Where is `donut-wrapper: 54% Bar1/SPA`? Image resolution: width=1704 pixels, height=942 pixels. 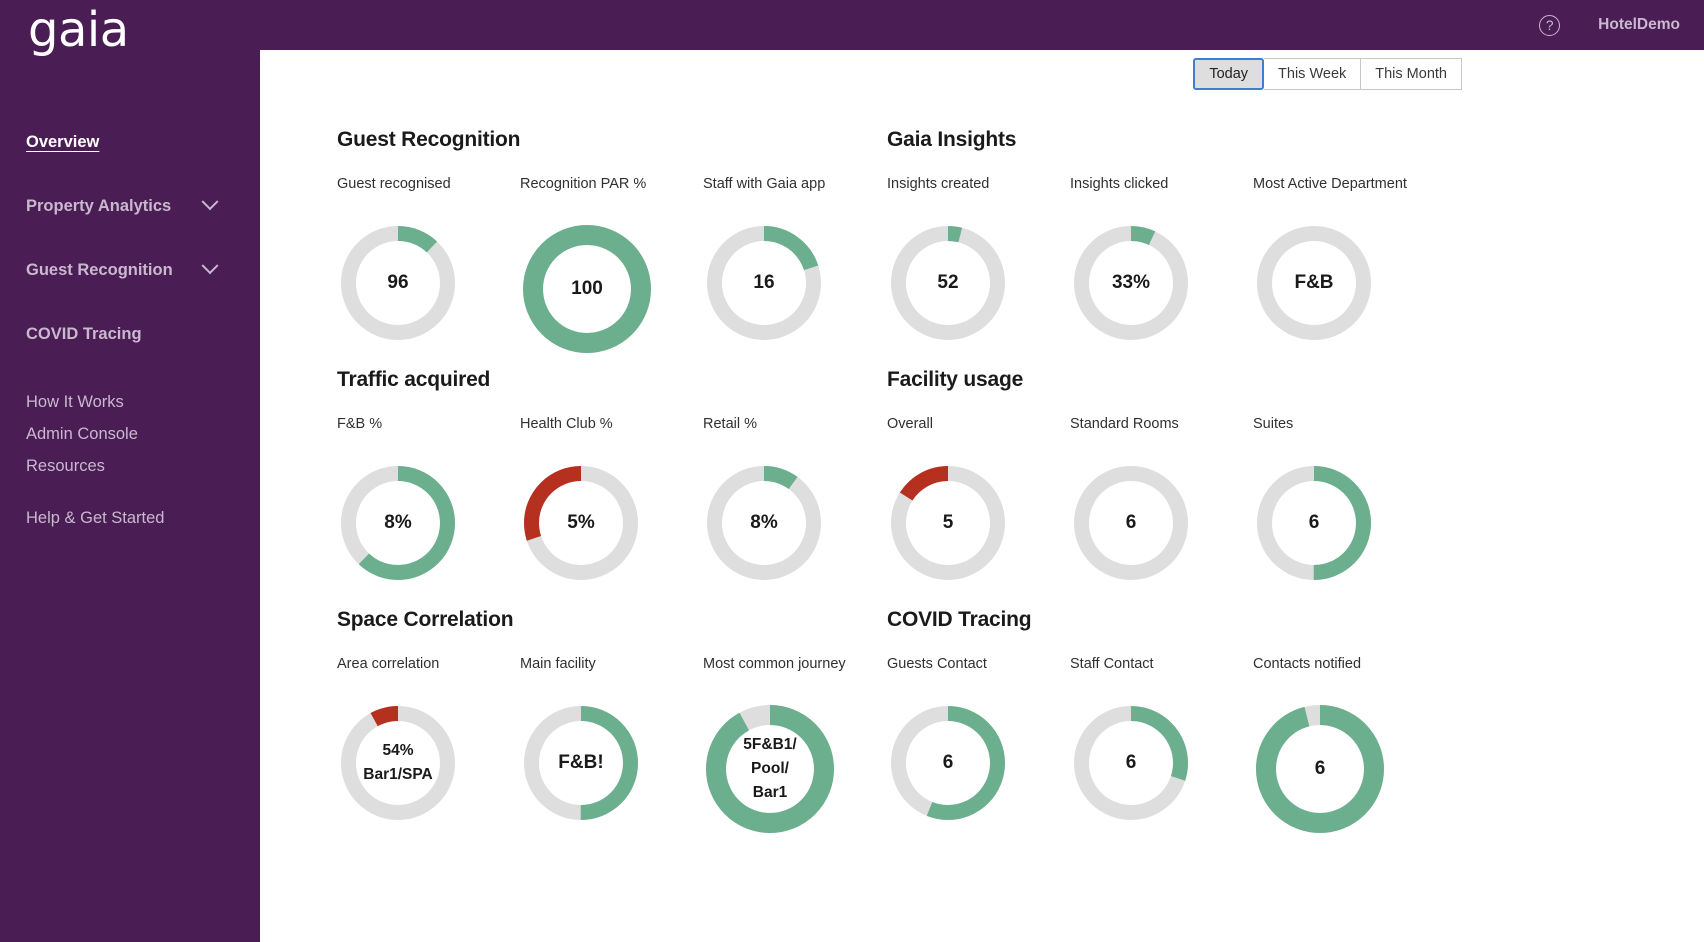
donut-wrapper: 54% Bar1/SPA is located at coordinates (428, 763).